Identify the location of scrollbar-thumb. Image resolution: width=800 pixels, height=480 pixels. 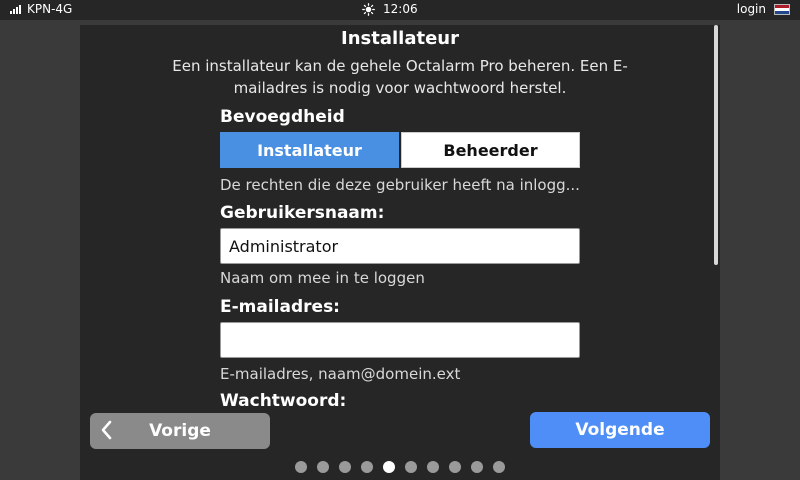
(716, 145).